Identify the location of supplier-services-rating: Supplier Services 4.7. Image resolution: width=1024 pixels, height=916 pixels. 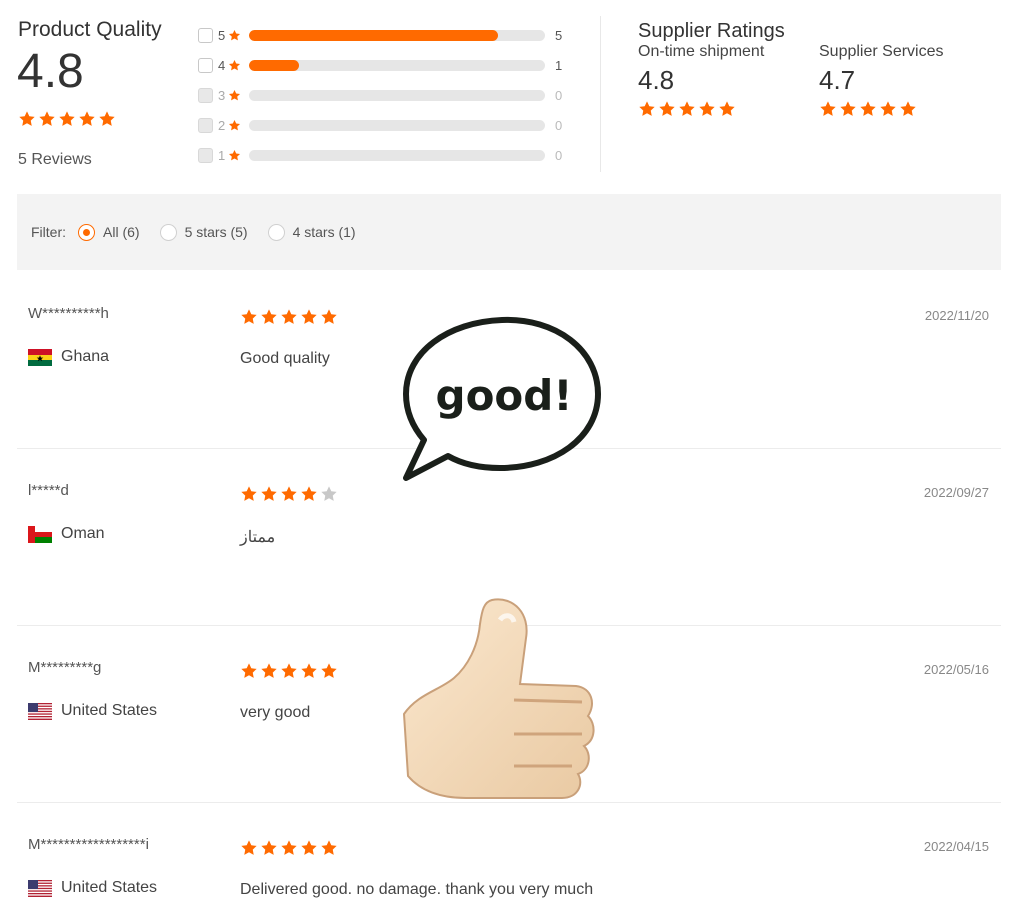
(881, 80).